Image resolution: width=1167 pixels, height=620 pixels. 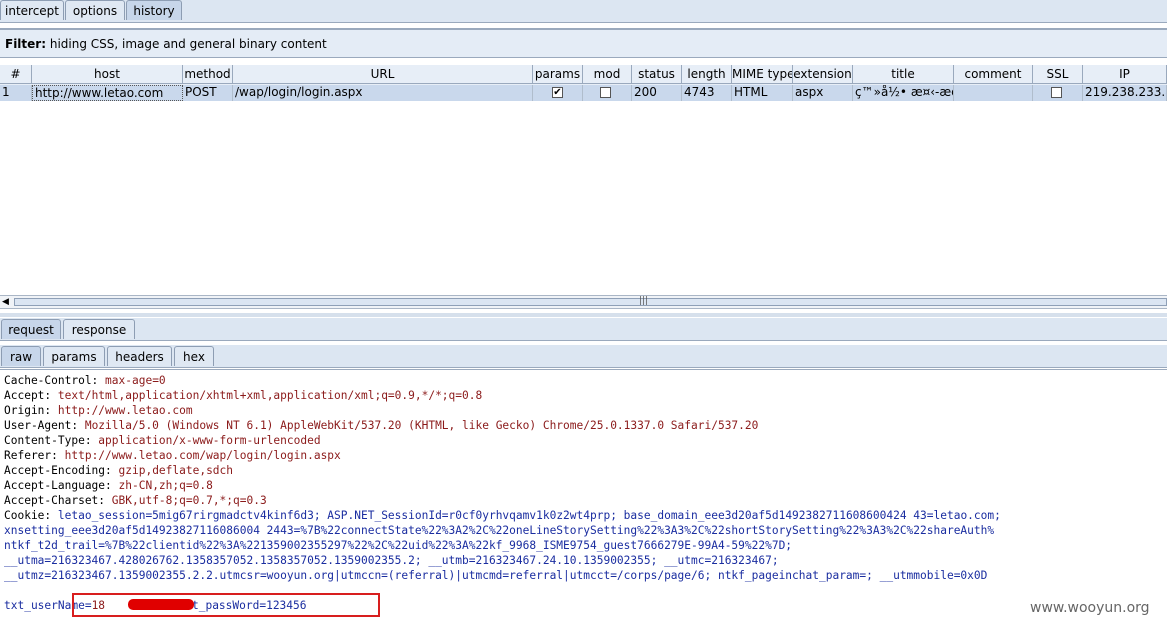 What do you see at coordinates (31, 329) in the screenshot?
I see `tab-request: request` at bounding box center [31, 329].